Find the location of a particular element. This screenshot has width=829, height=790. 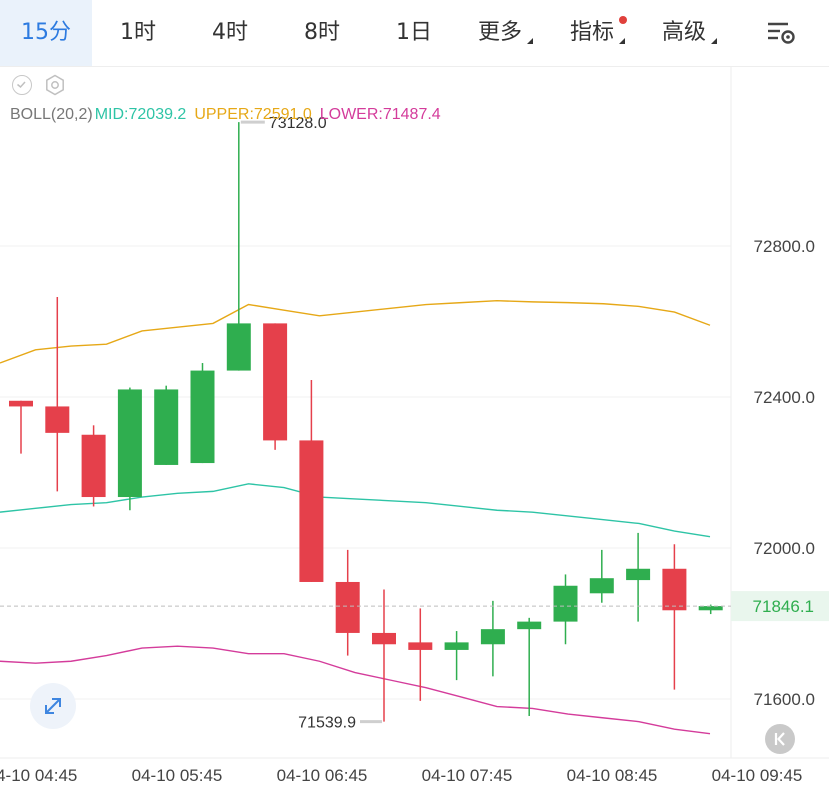

x-tick-label: 04-10 09:45 is located at coordinates (757, 775).